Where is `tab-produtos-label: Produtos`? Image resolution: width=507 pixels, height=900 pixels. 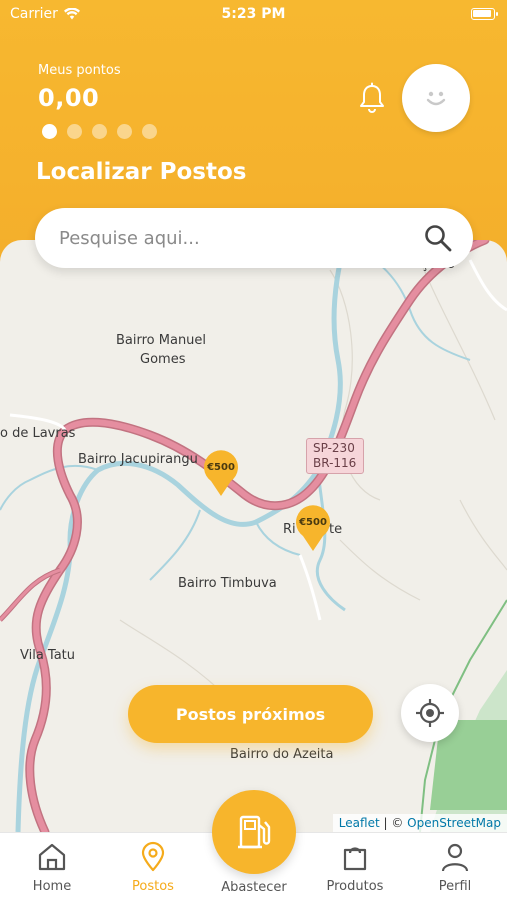
tab-produtos-label: Produtos is located at coordinates (355, 886).